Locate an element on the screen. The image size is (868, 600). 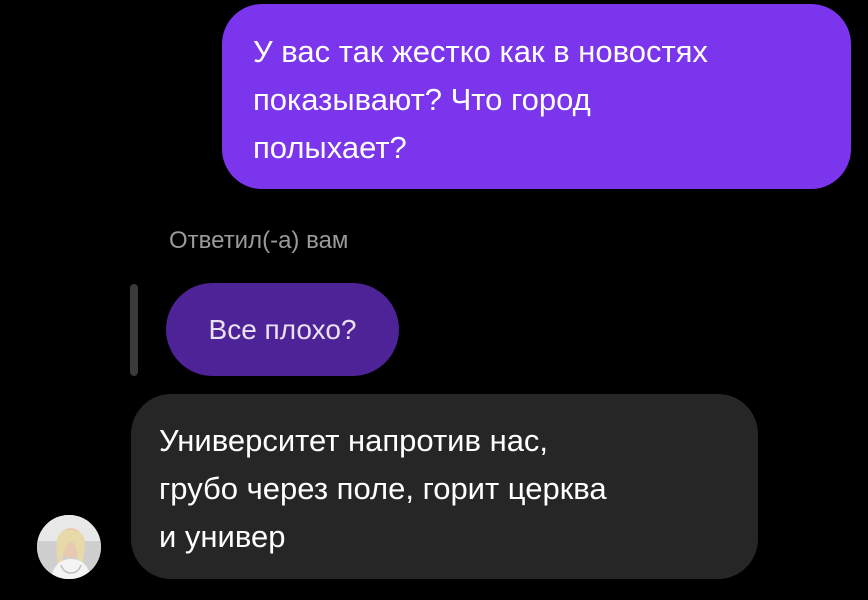
reply-label: Ответил(-а) вам is located at coordinates (259, 240).